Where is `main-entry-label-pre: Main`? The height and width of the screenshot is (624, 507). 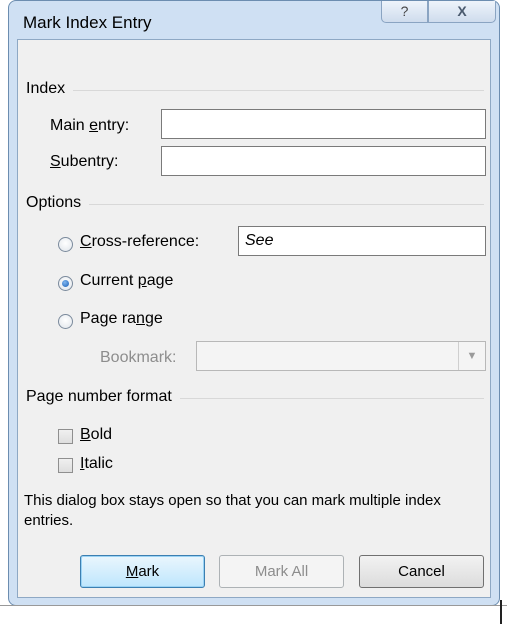 main-entry-label-pre: Main is located at coordinates (70, 125).